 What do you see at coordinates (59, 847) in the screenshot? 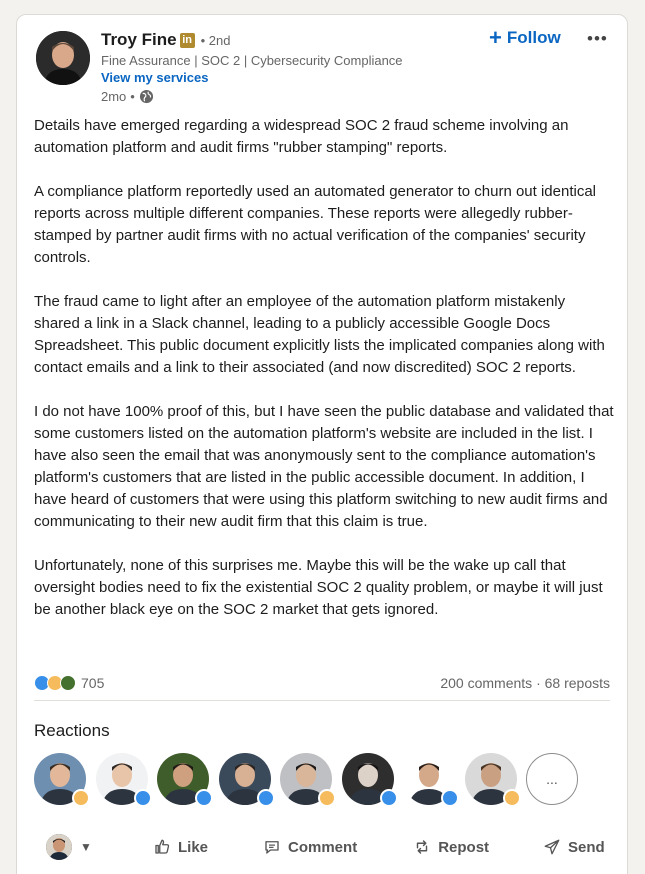
I see `viewer-avatar` at bounding box center [59, 847].